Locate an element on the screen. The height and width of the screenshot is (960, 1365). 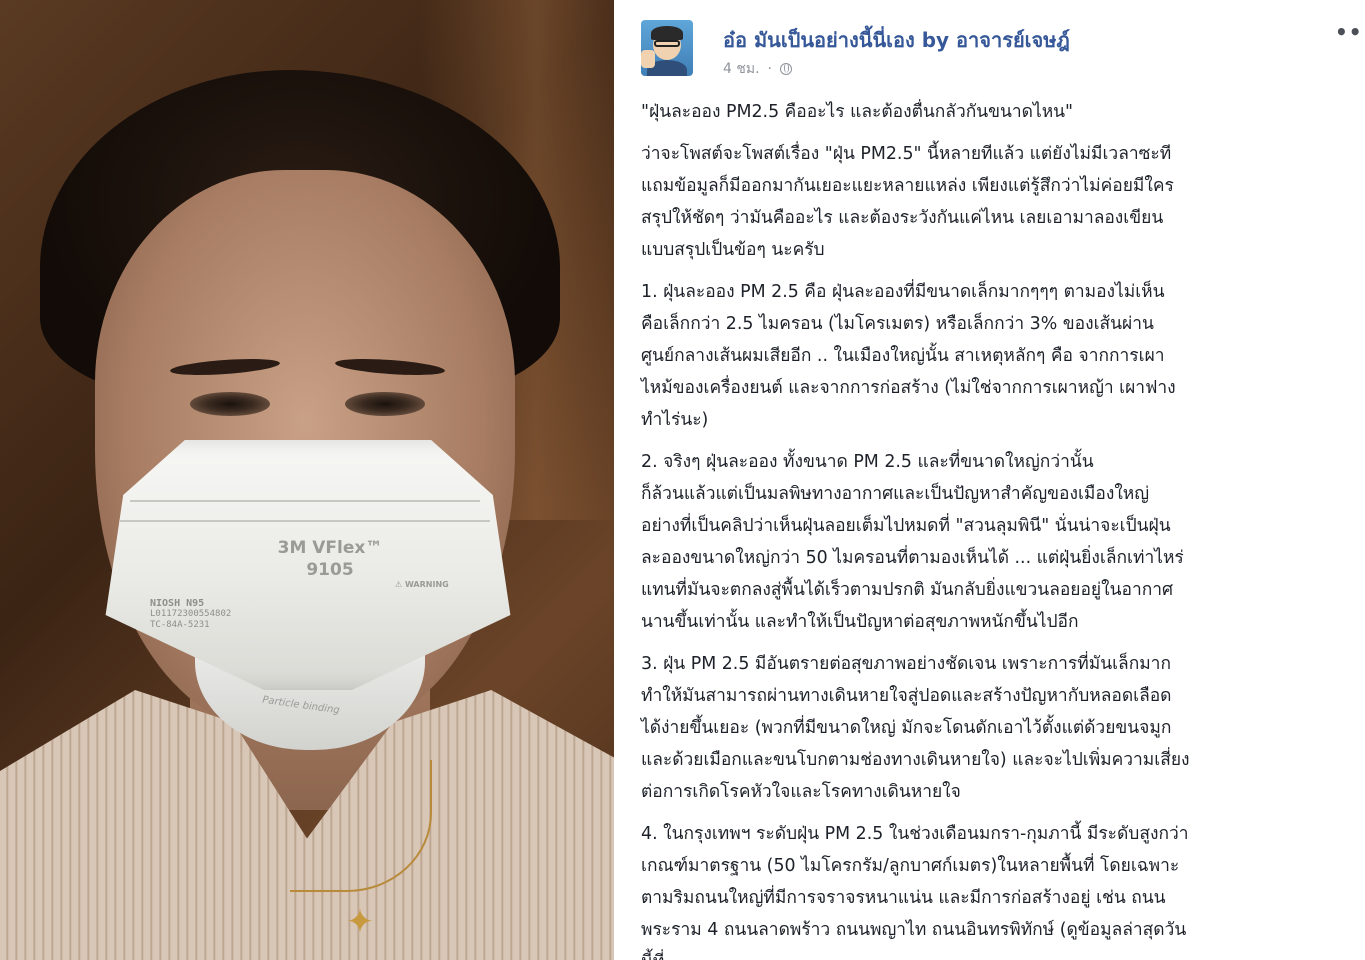
avatar-glasses is located at coordinates (667, 43).